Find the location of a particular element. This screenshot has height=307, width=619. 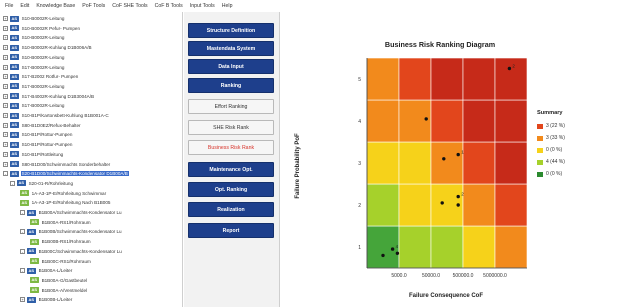

tree-node-label: B1B00A-A/Ventmeldel is located at coordinates (64, 290).